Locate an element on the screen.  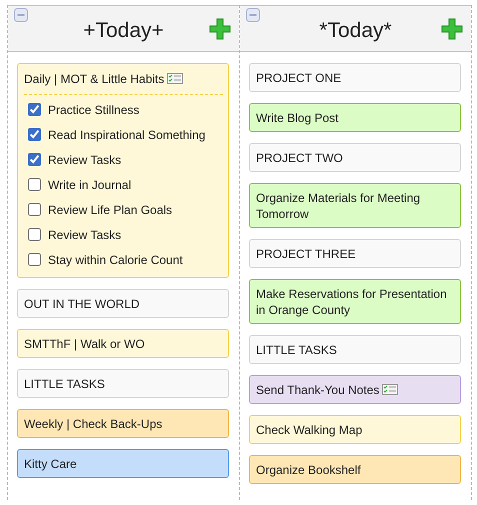
task-card: Write Blog Post is located at coordinates (355, 117).